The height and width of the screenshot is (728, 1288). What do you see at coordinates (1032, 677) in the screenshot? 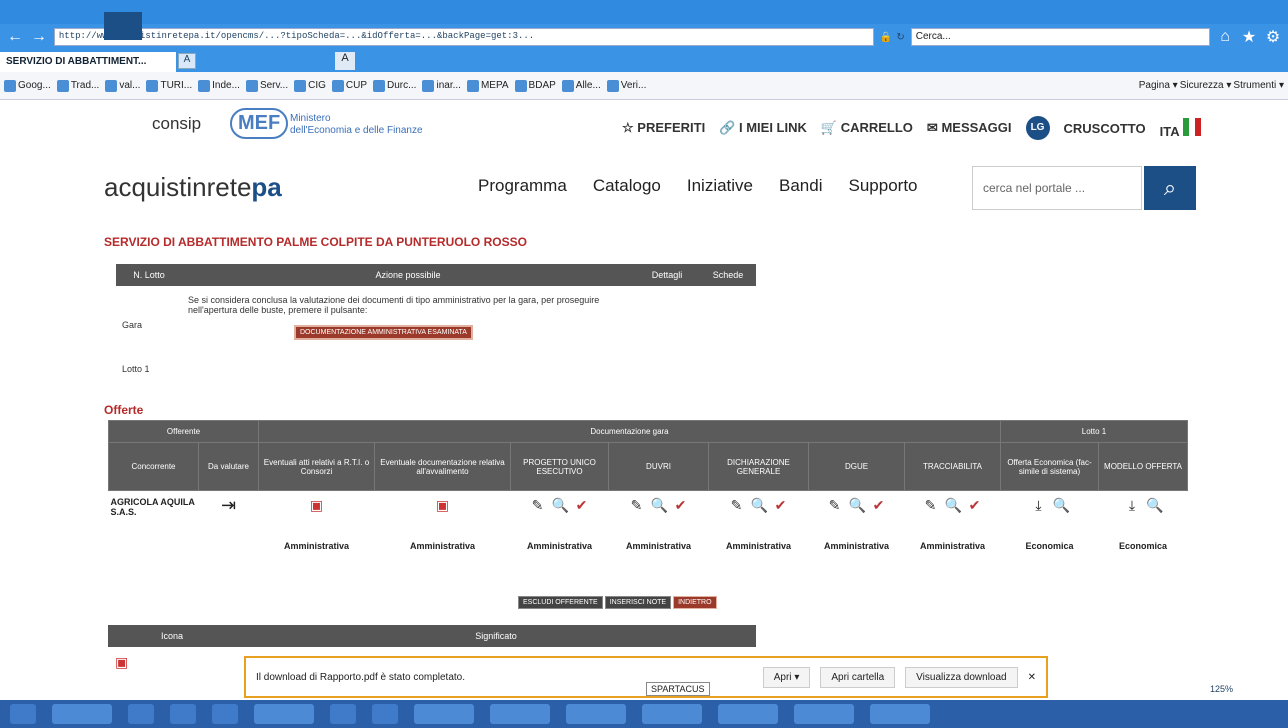
I see `close-icon: ✕` at bounding box center [1032, 677].